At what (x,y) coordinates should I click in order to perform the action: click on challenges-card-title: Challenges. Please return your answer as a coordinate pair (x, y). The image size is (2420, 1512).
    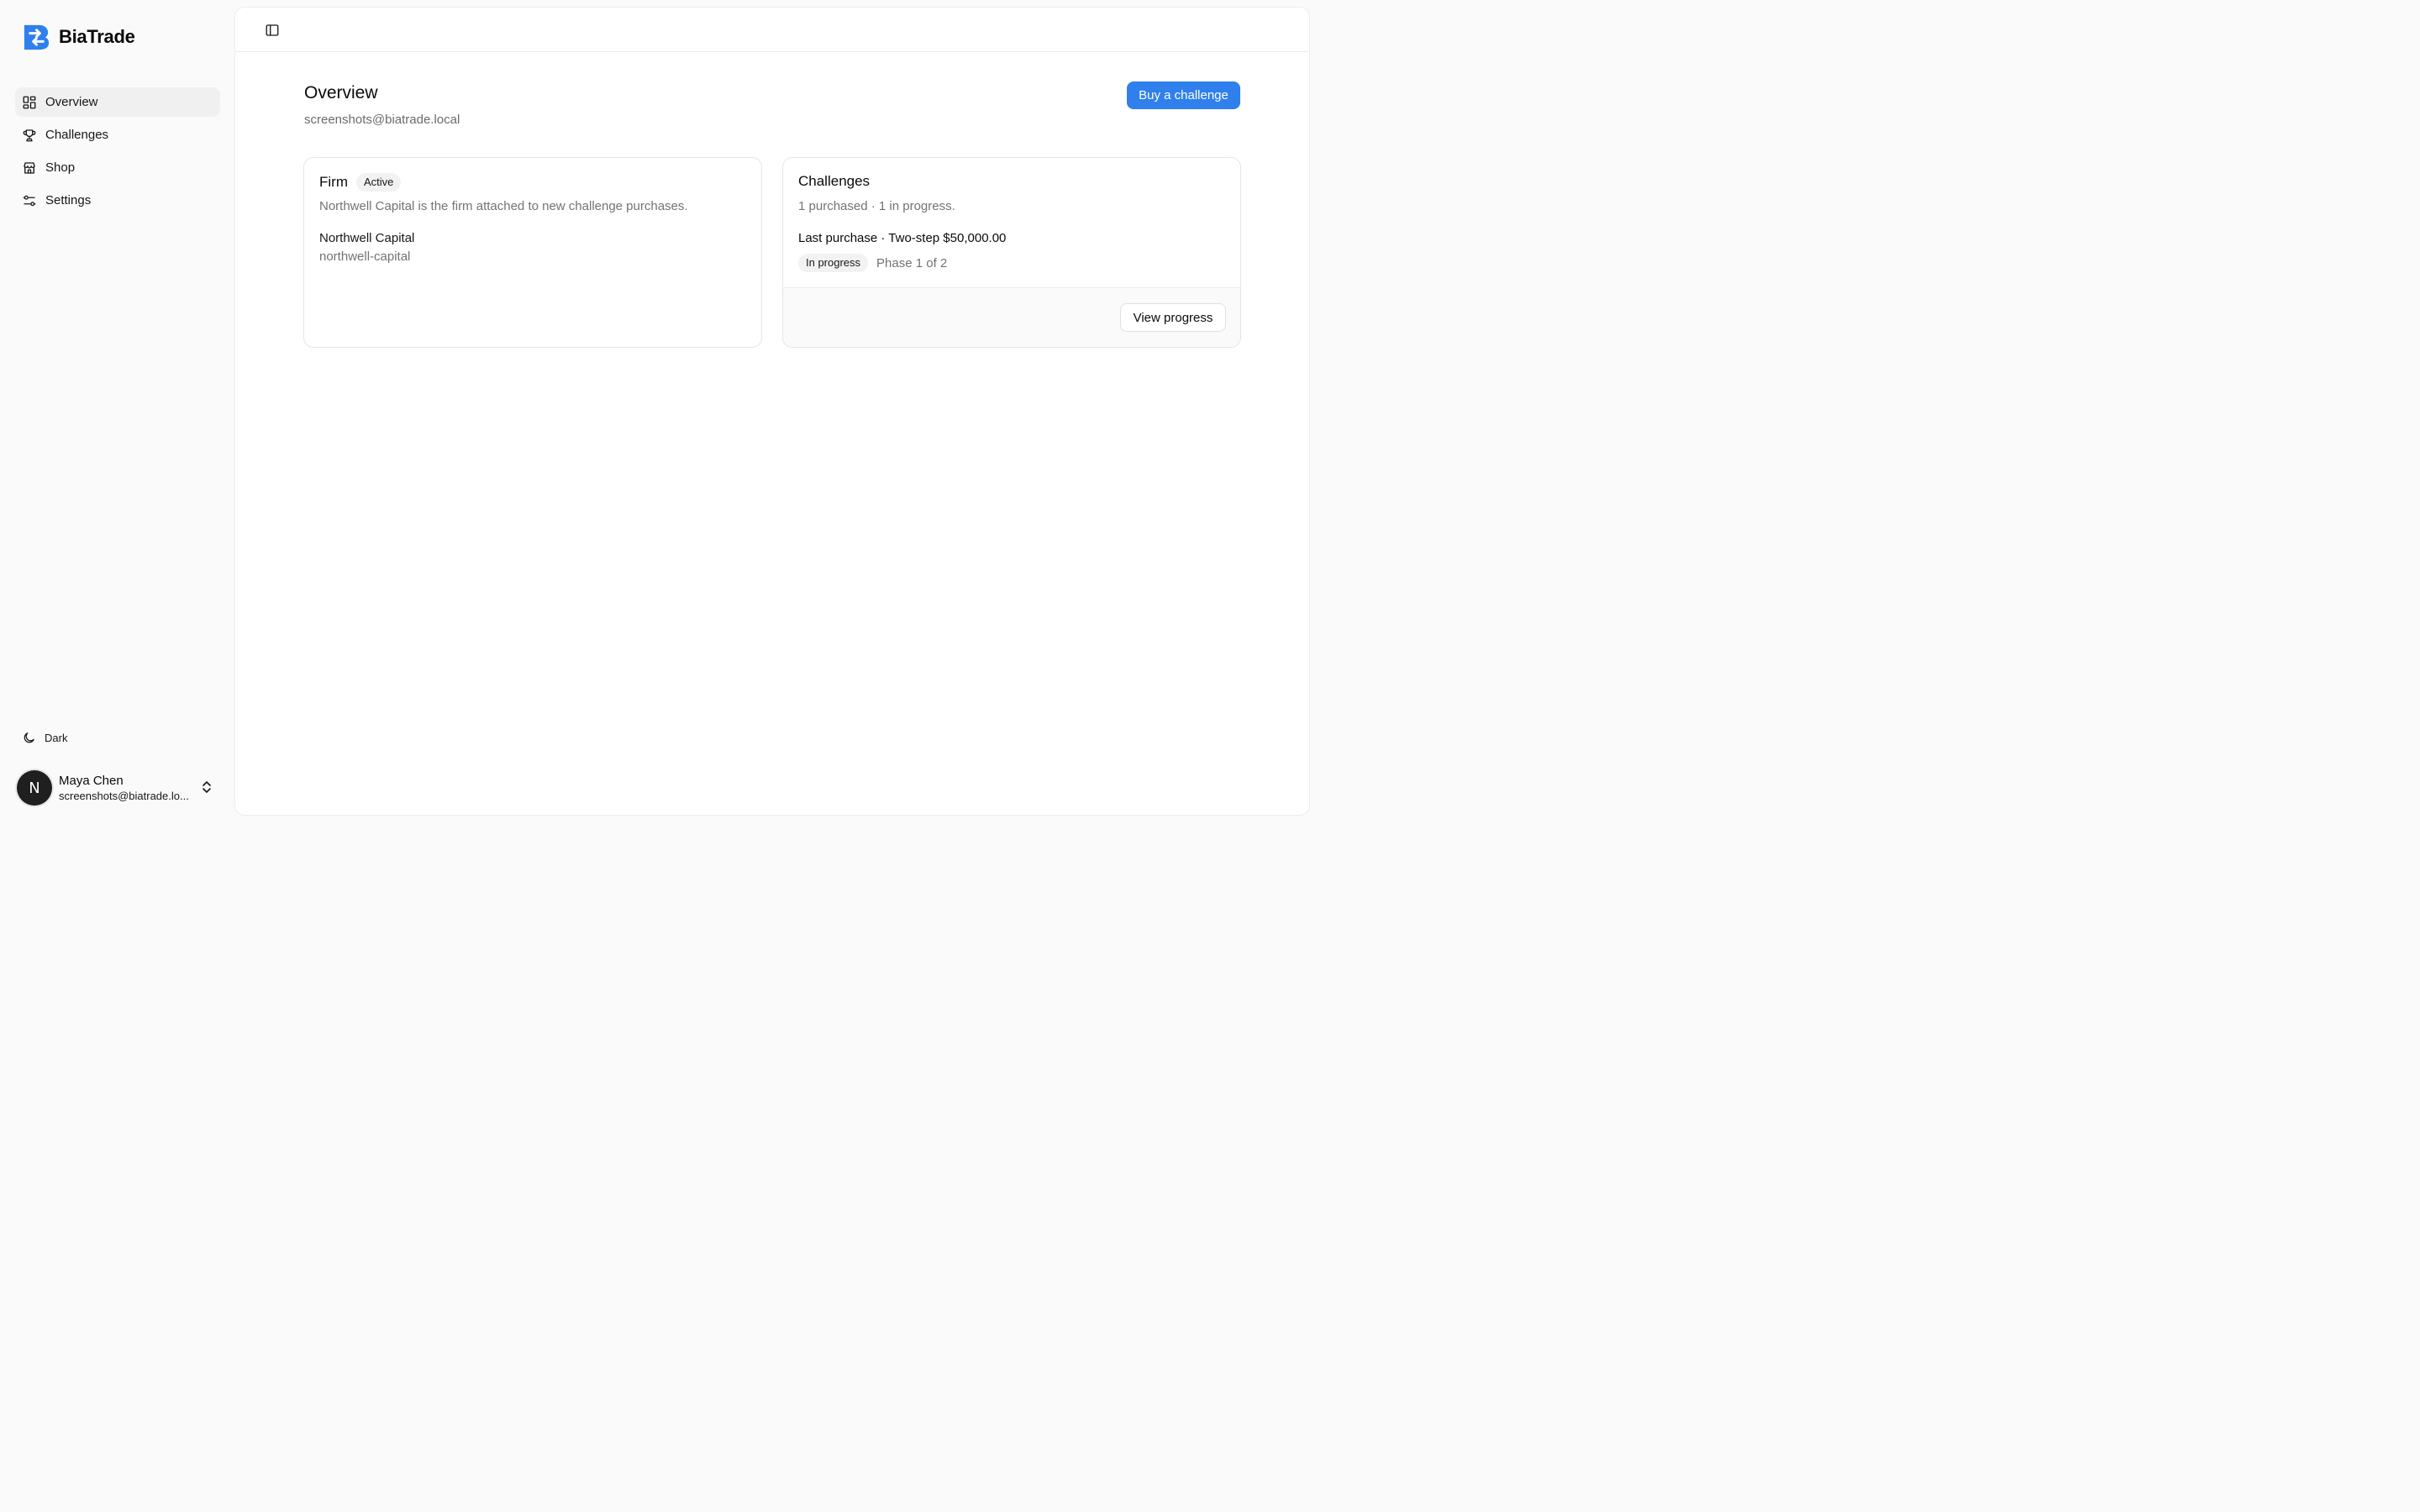
    Looking at the image, I should click on (834, 181).